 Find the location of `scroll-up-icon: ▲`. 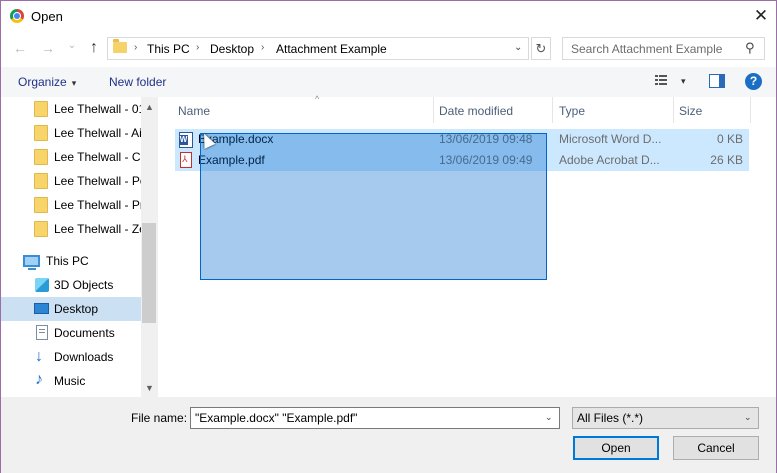

scroll-up-icon: ▲ is located at coordinates (149, 107).